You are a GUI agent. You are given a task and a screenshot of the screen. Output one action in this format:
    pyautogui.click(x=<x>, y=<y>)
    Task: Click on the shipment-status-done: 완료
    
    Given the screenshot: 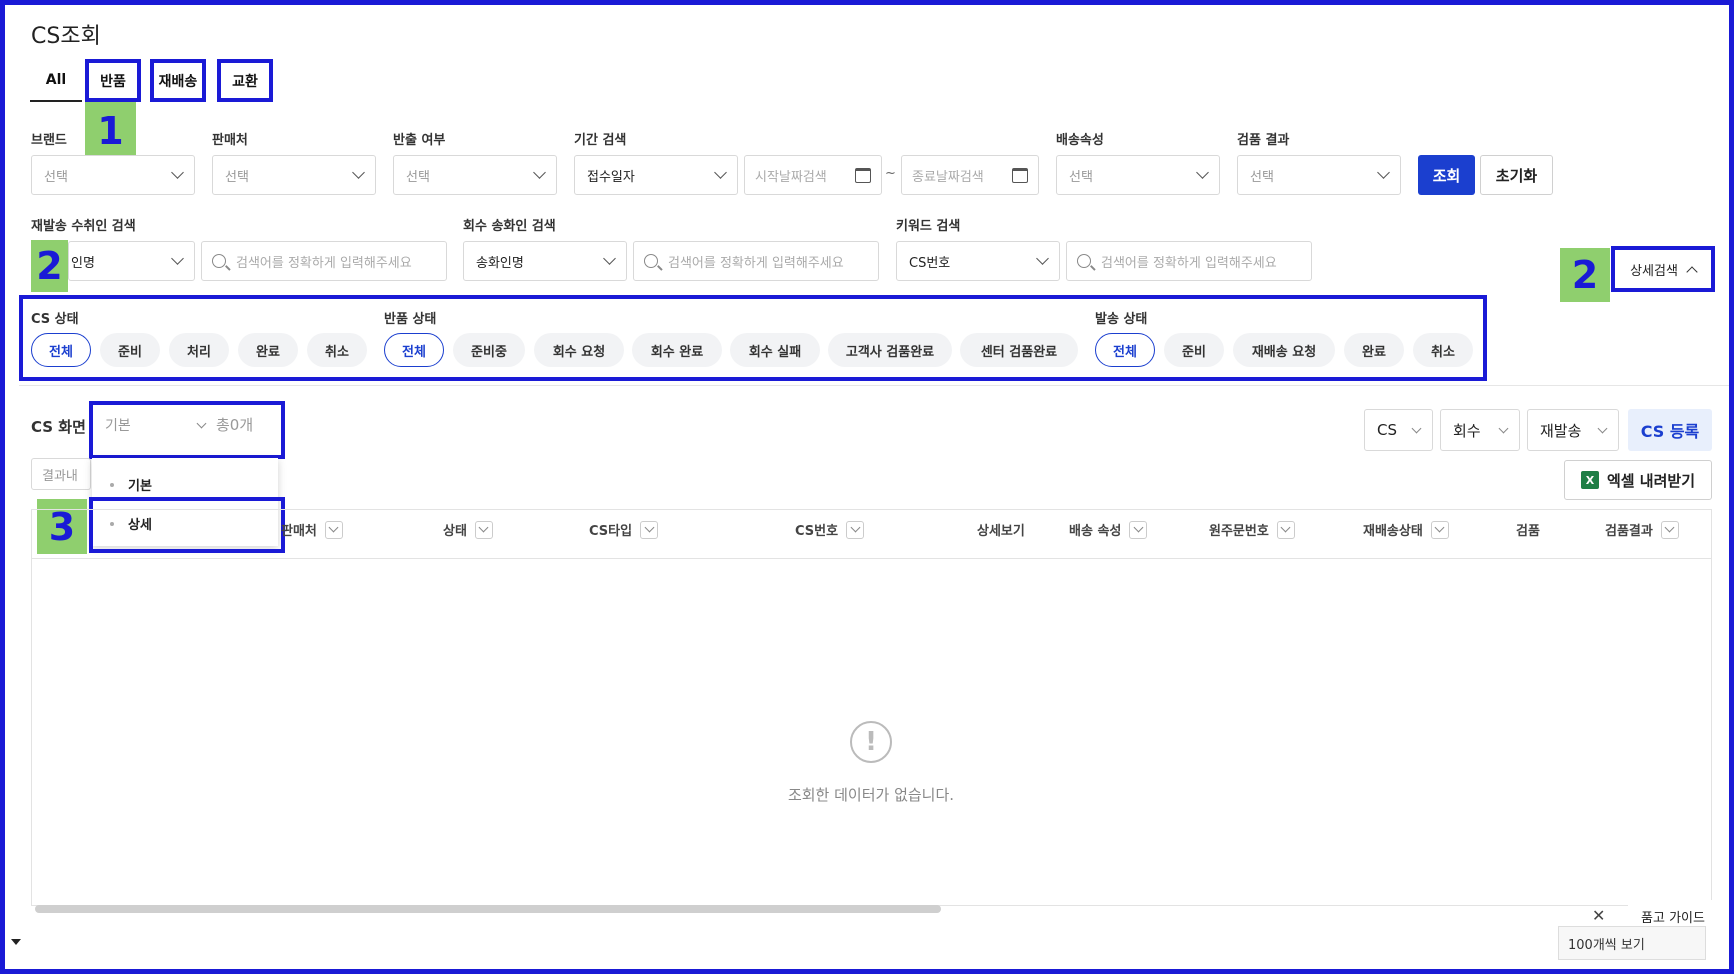 What is the action you would take?
    pyautogui.click(x=1374, y=350)
    